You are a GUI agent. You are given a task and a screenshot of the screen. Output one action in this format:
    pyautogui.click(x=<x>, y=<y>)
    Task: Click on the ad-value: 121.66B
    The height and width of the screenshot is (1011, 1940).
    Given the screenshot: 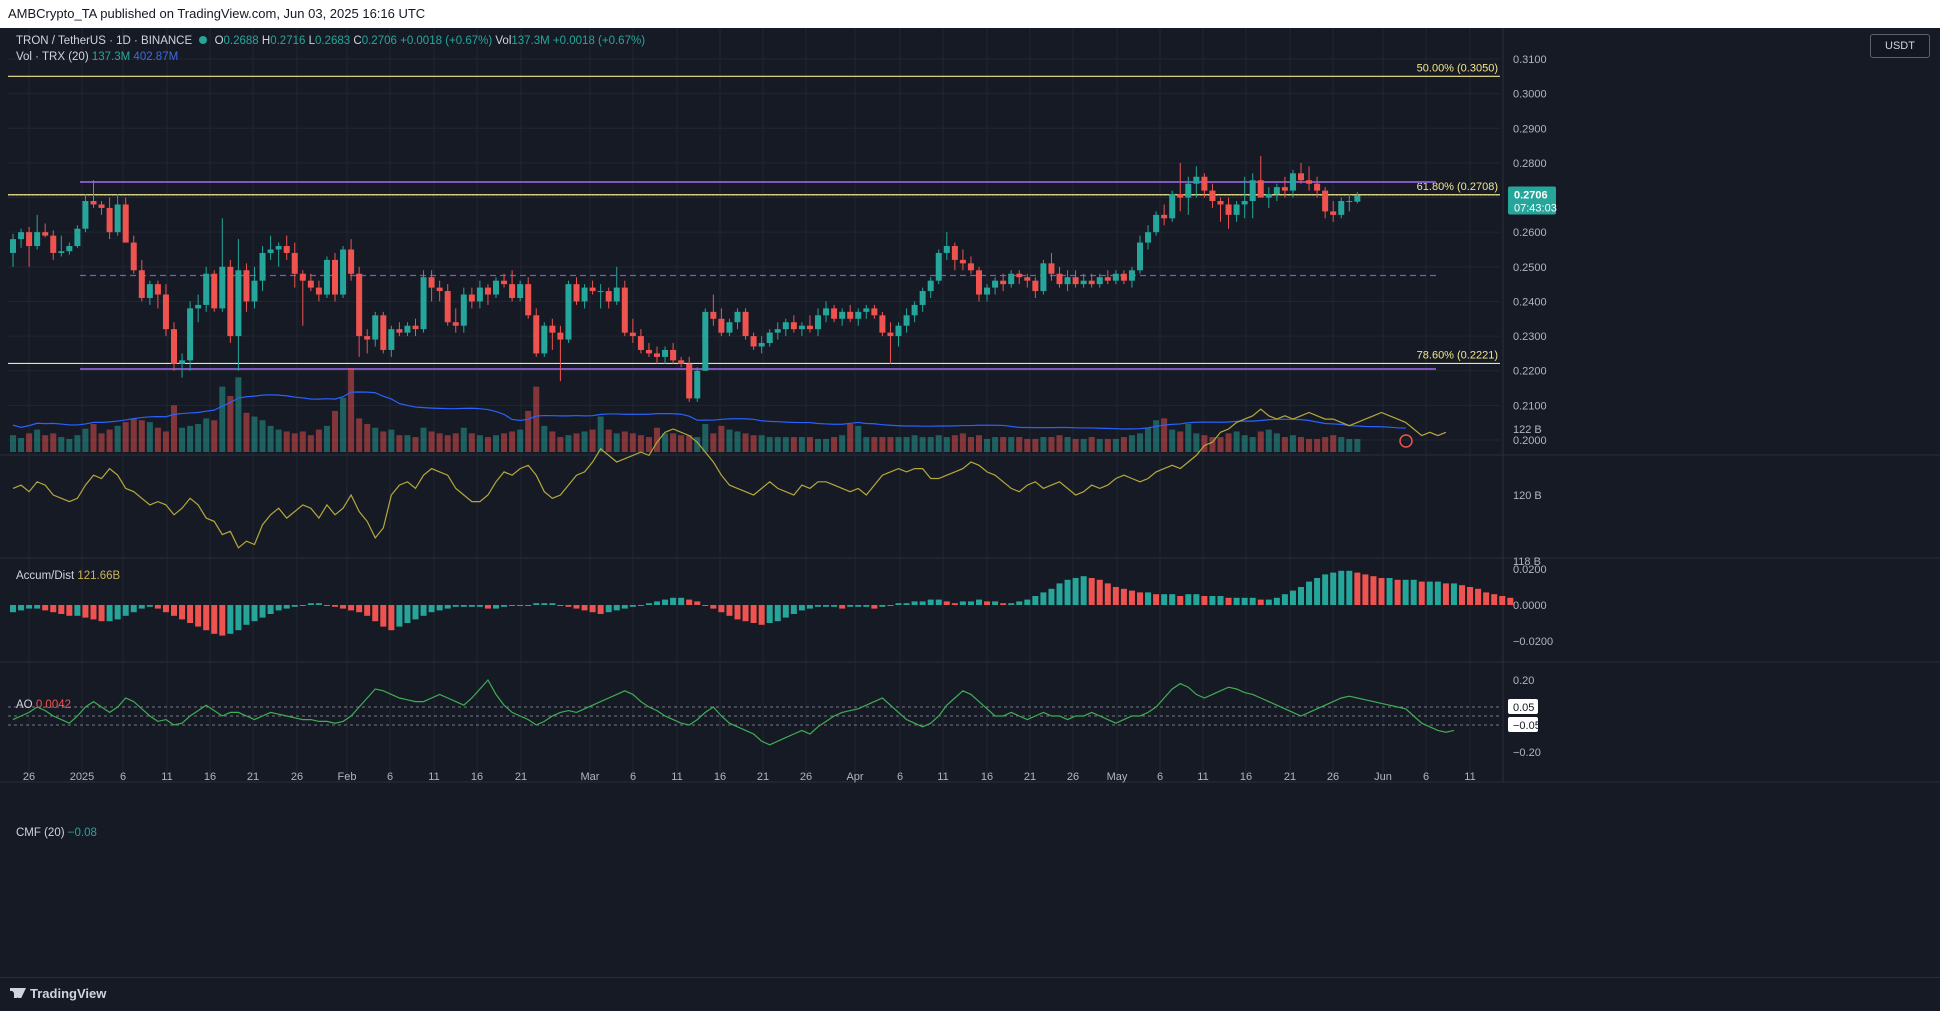 What is the action you would take?
    pyautogui.click(x=99, y=576)
    